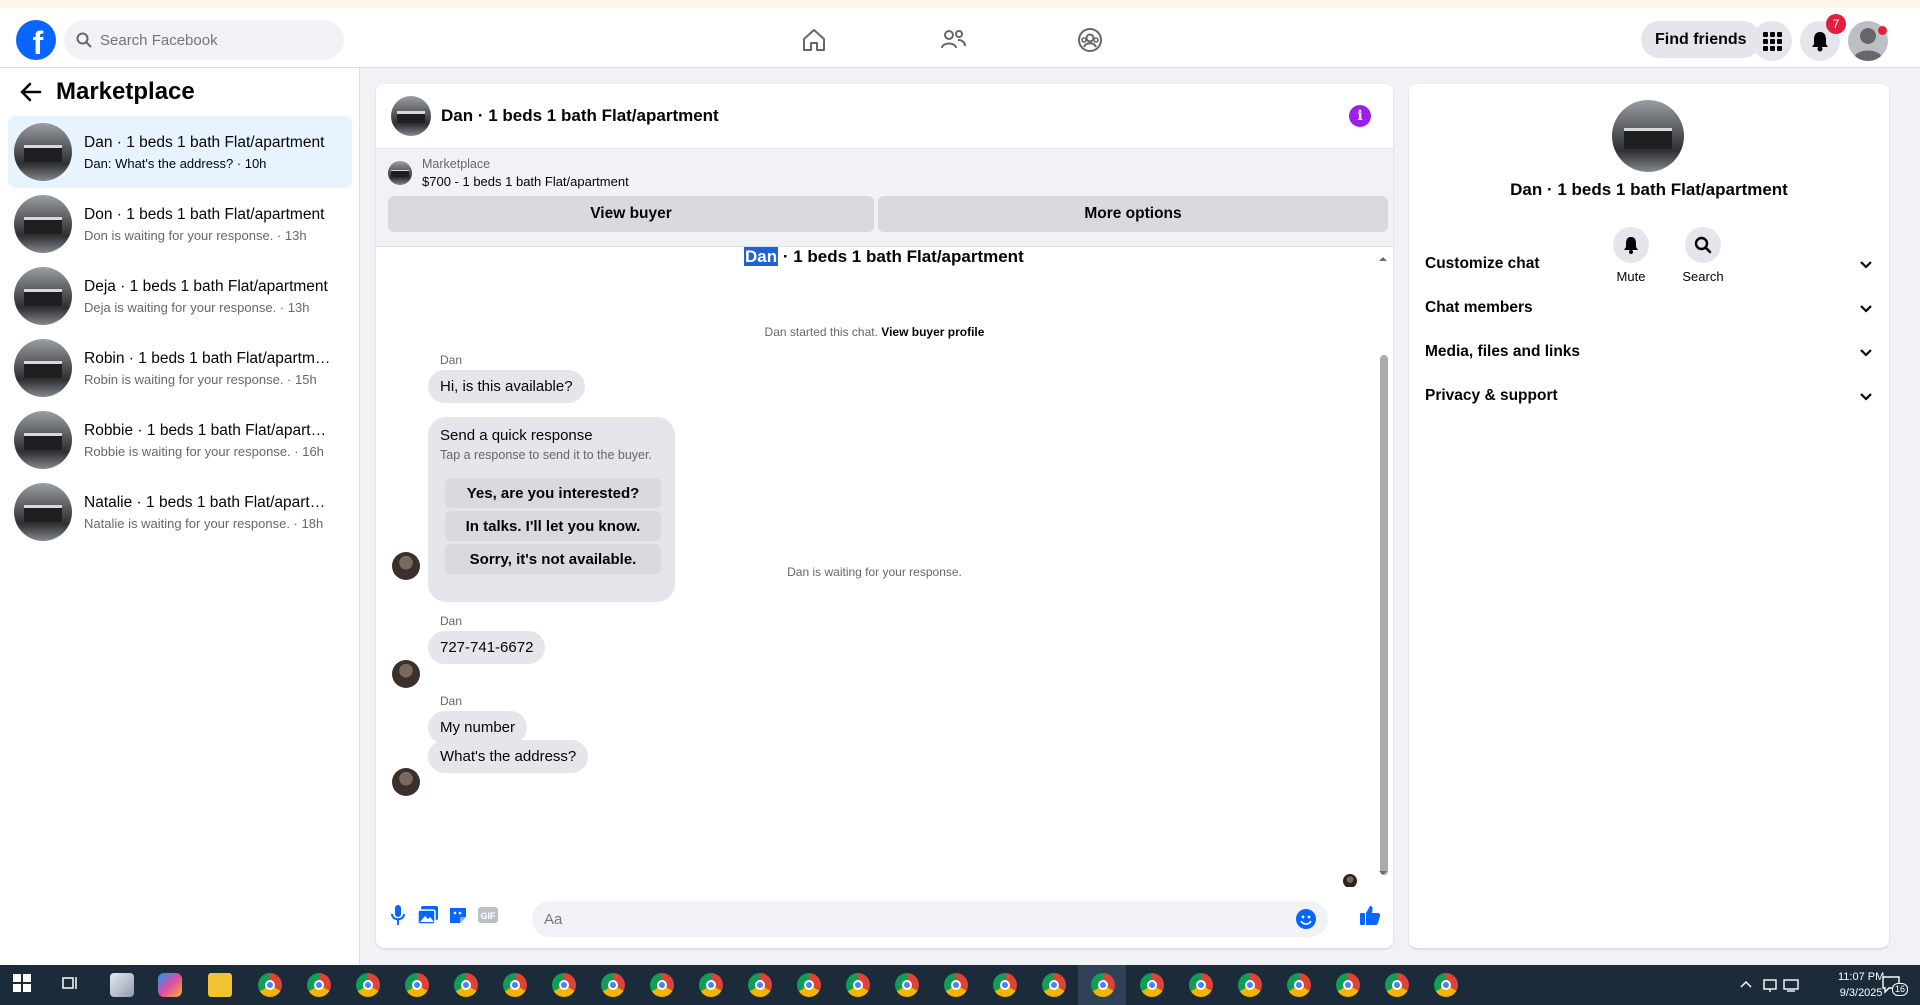  Describe the element at coordinates (1701, 39) in the screenshot. I see `find-friends-button: Find friends` at that location.